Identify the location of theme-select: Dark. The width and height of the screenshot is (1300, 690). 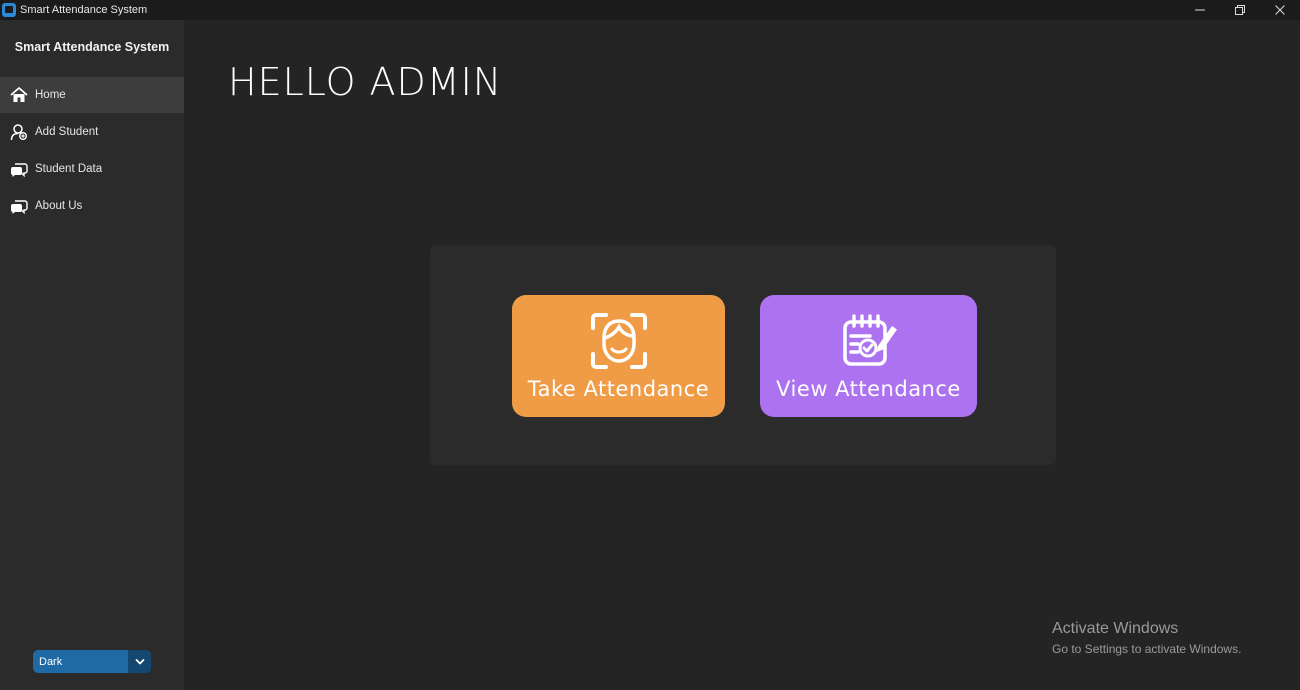
(92, 661).